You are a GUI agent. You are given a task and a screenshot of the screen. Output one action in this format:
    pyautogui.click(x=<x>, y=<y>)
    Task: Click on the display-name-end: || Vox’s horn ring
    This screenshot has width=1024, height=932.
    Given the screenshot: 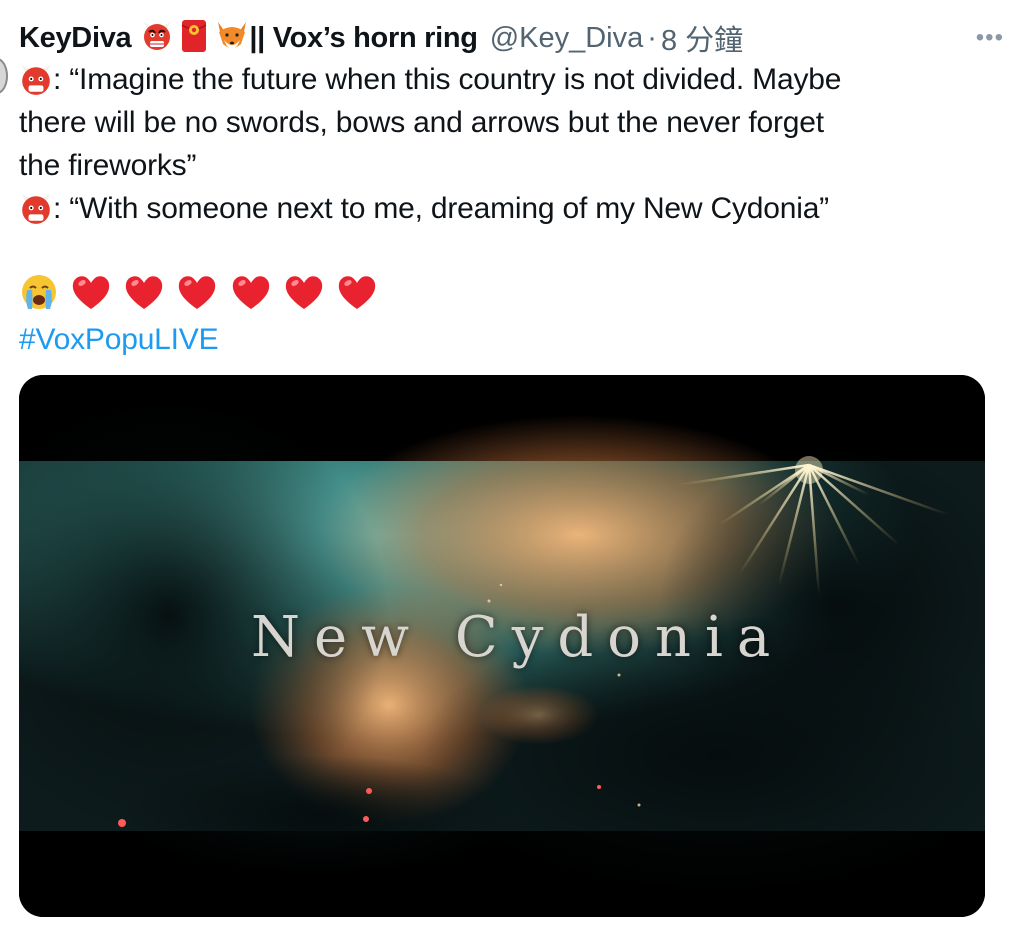 What is the action you would take?
    pyautogui.click(x=363, y=38)
    